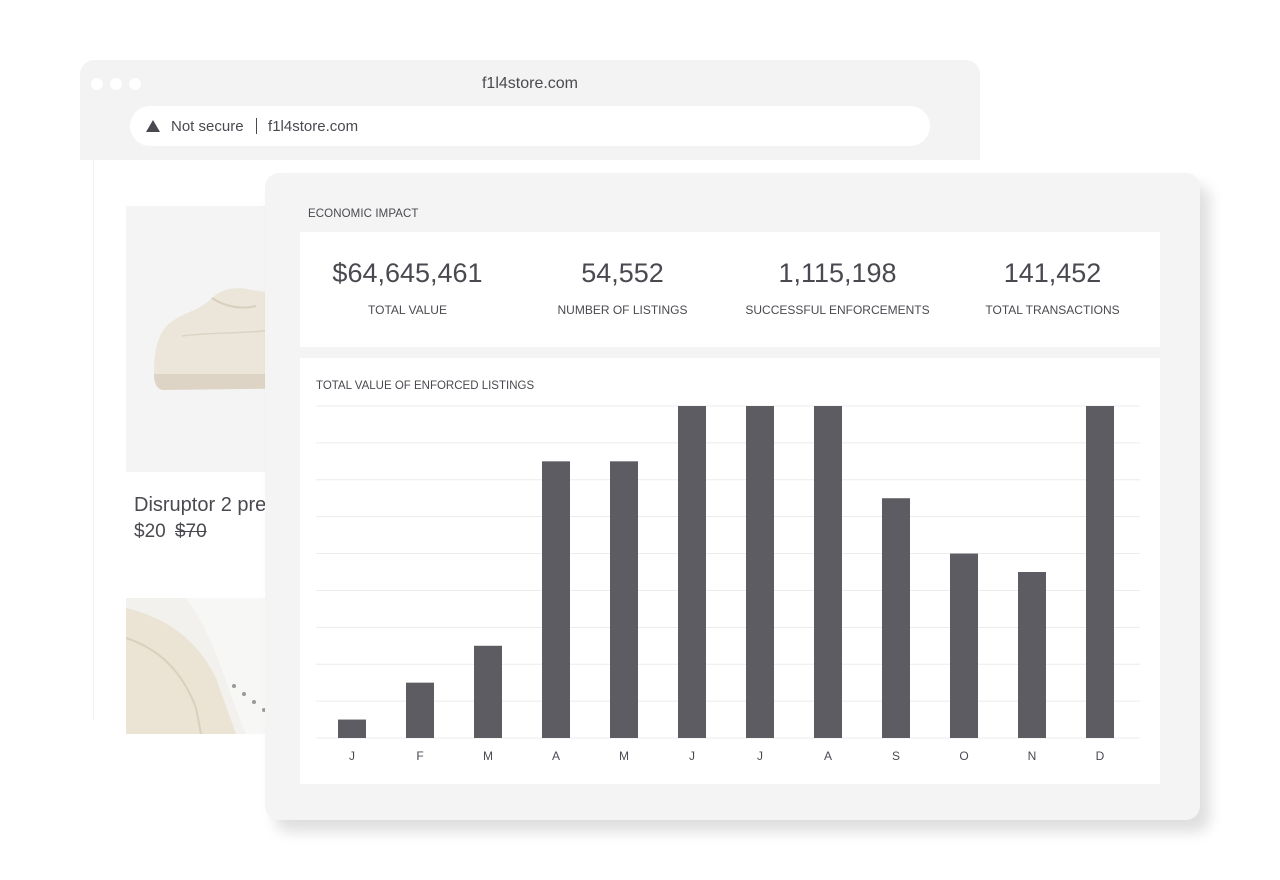 The image size is (1280, 880). I want to click on stat-label: SUCCESSFUL ENFORCEMENTS, so click(837, 310).